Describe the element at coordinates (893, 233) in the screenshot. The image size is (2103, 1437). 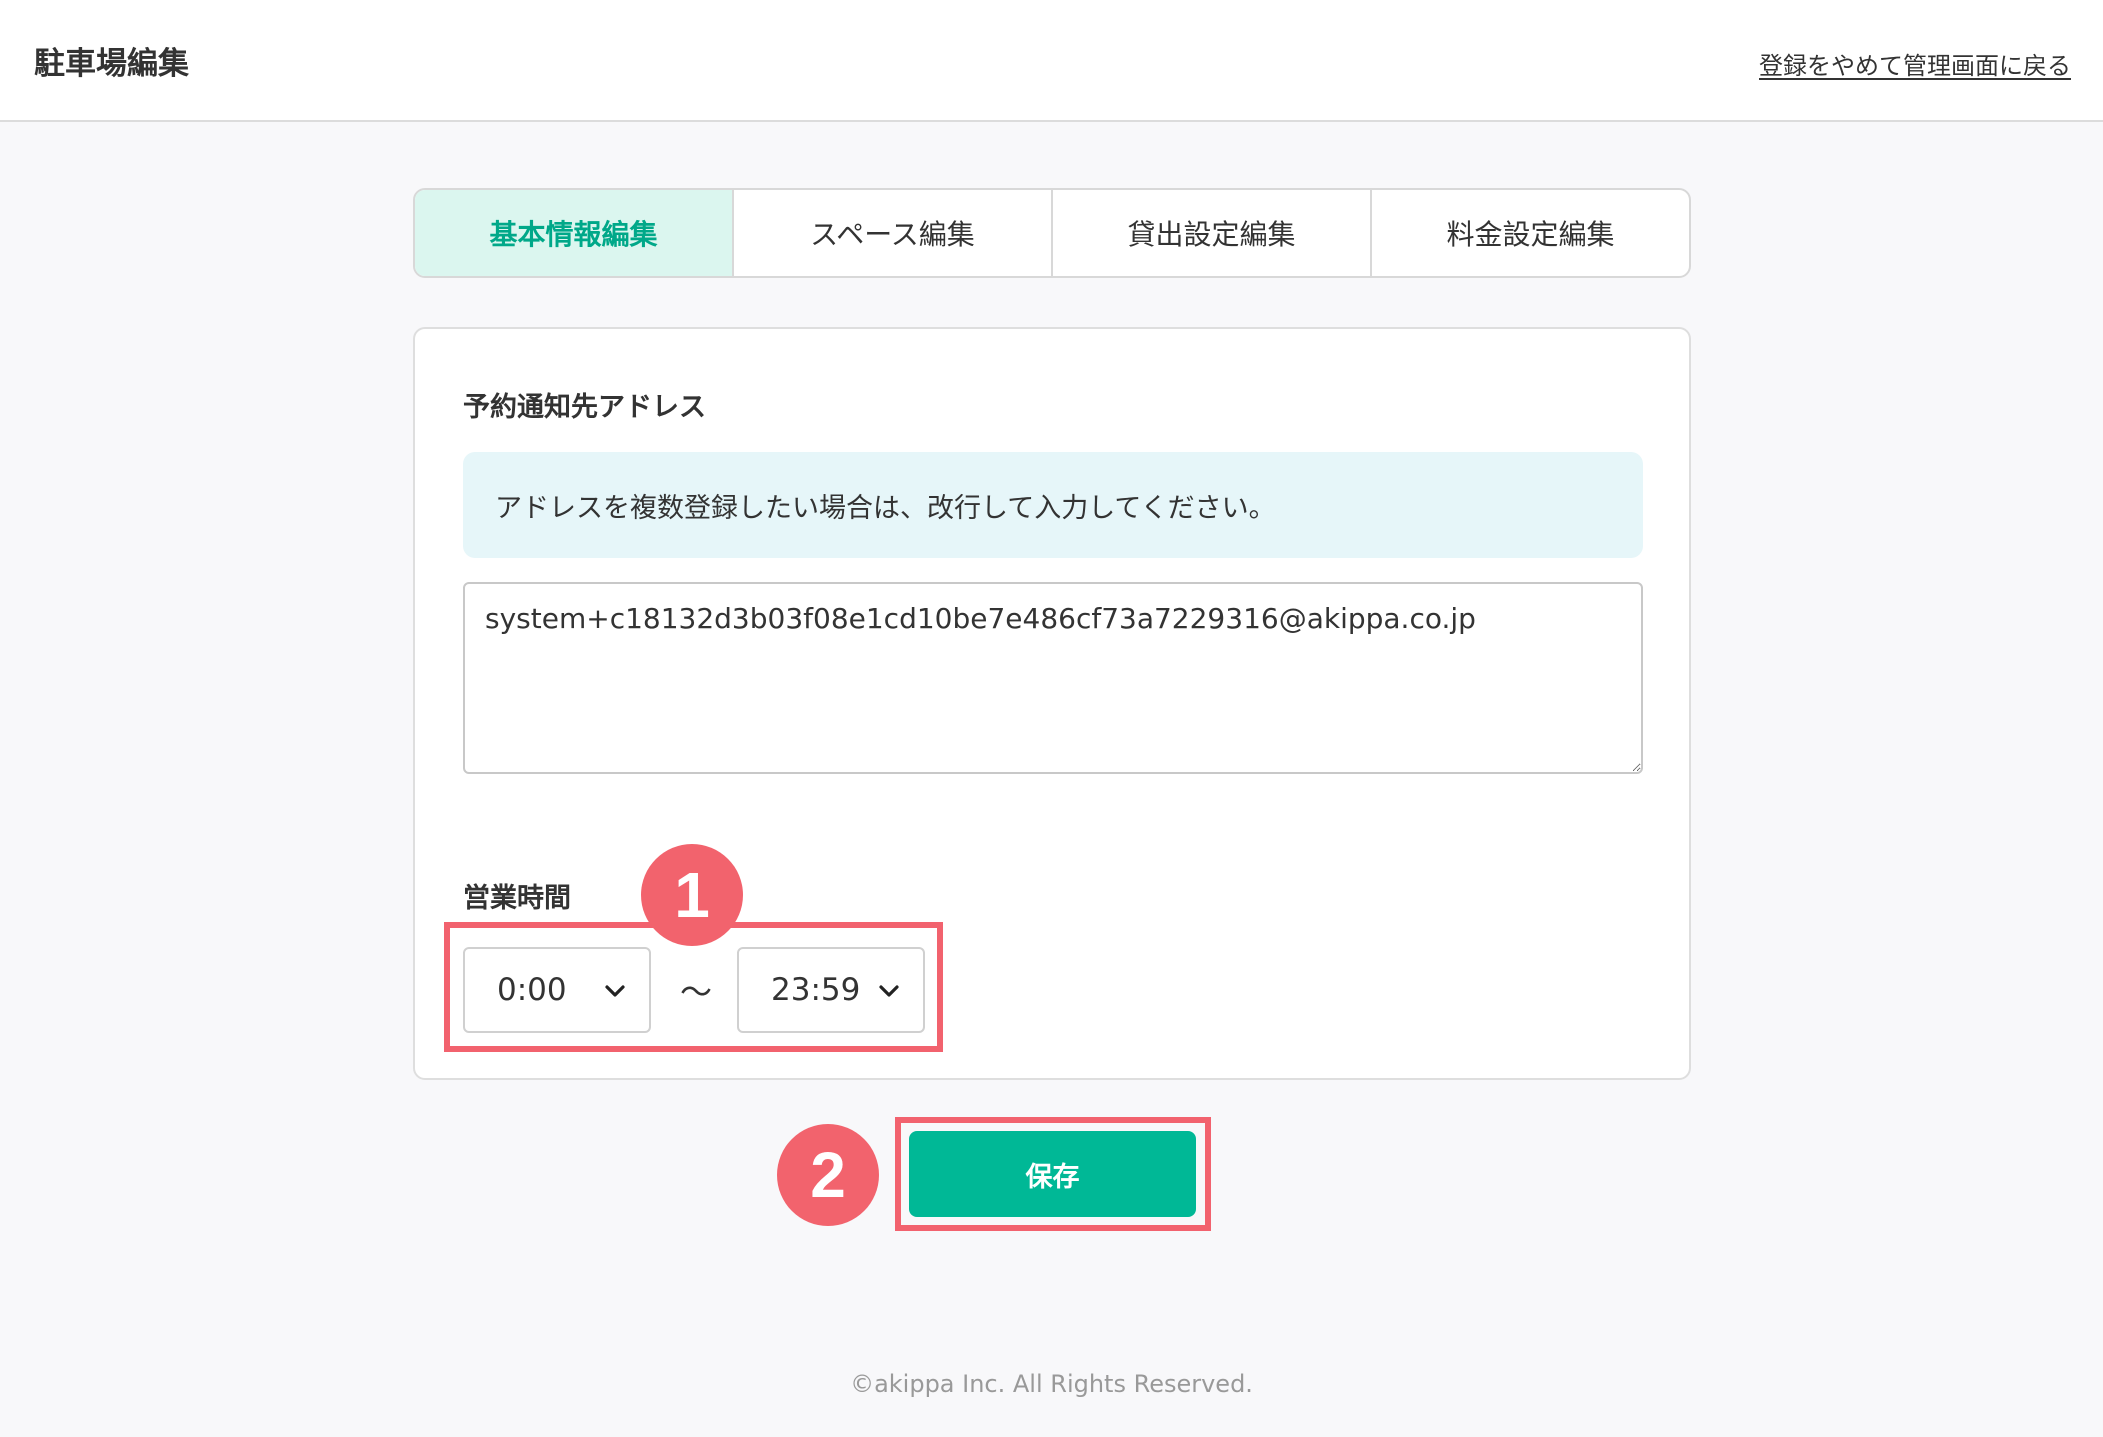
I see `tab-space: スペース編集` at that location.